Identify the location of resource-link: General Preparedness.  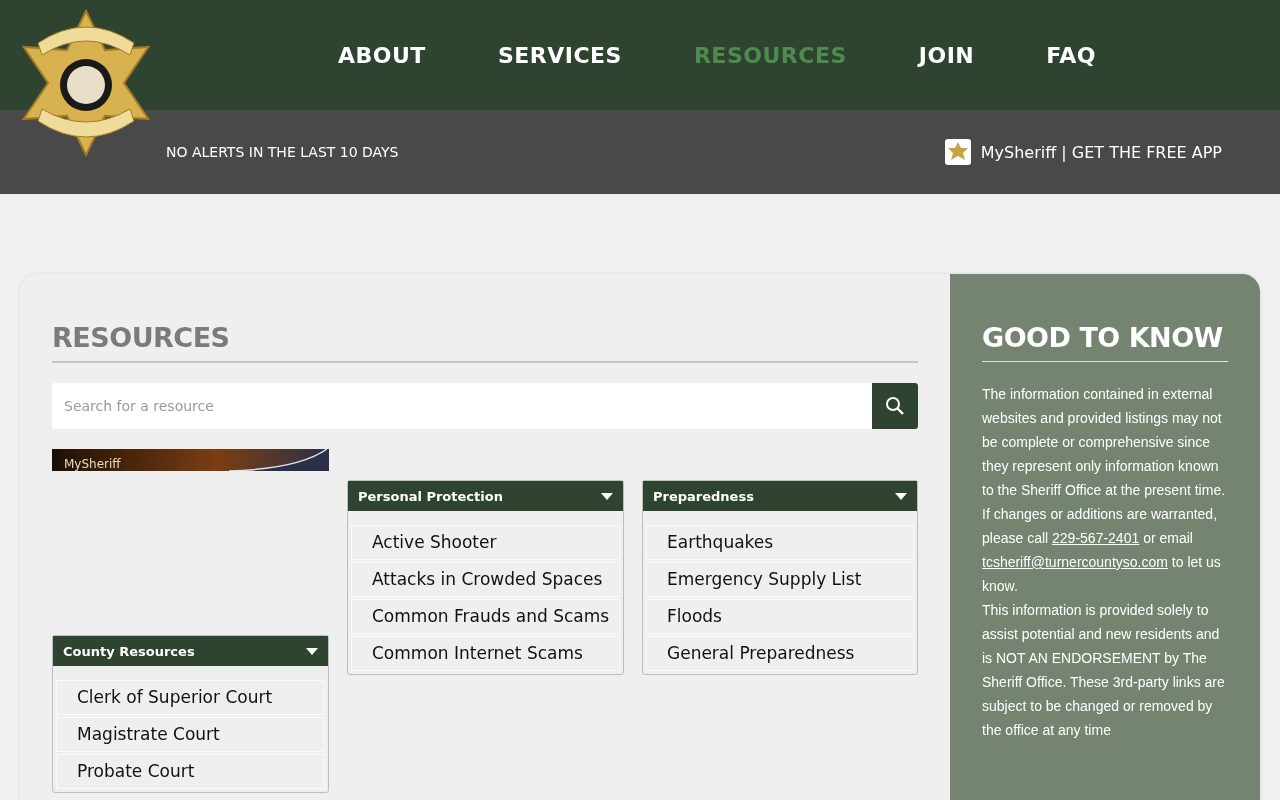
(780, 653).